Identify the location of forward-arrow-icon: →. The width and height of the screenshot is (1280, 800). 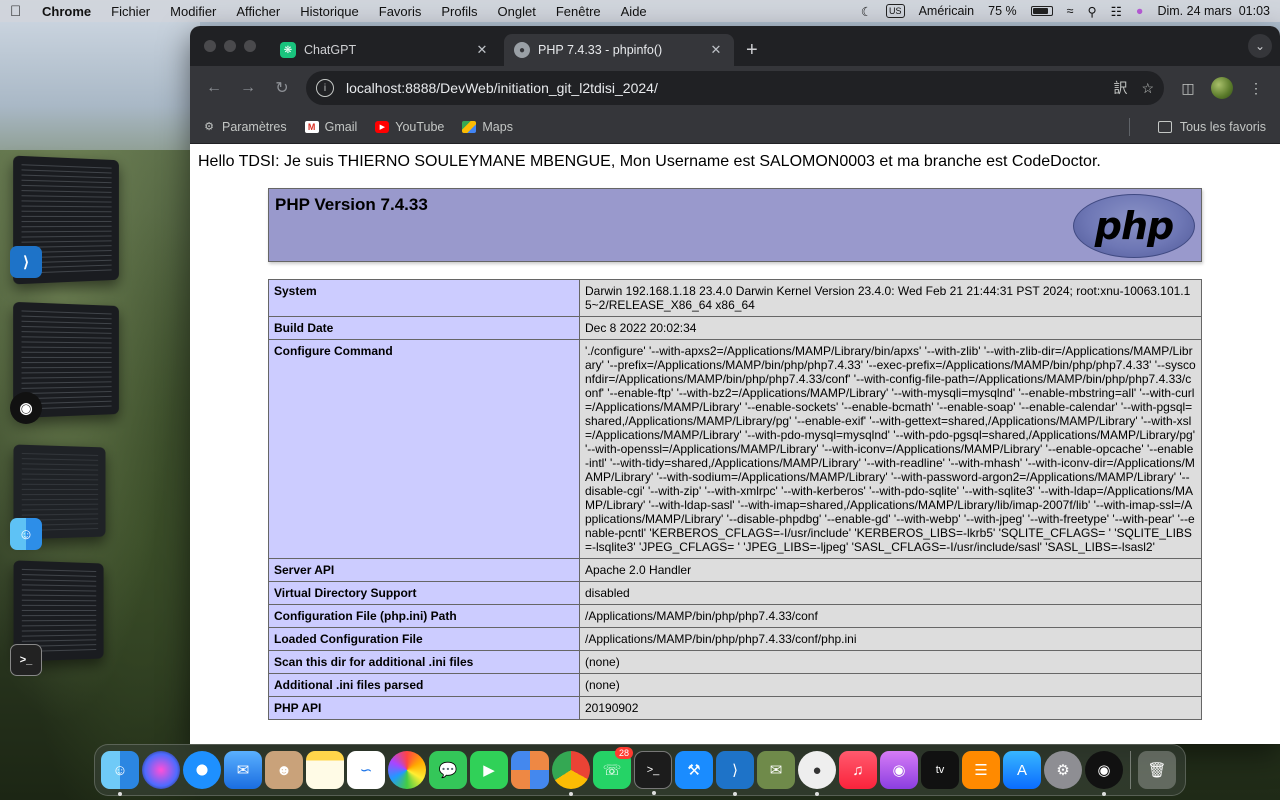
(248, 88).